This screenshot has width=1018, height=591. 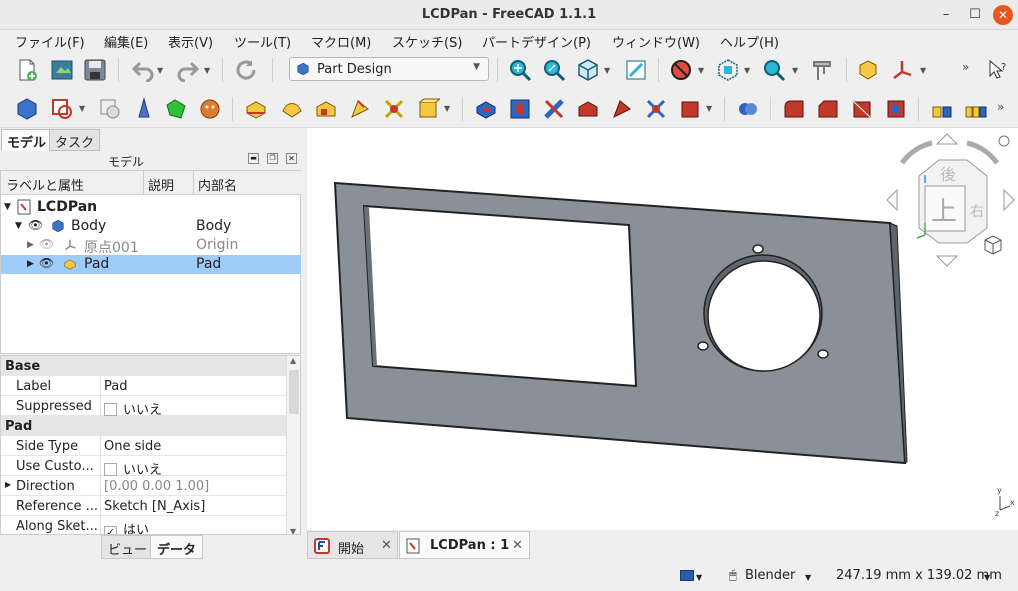 I want to click on view-dropdown-icon: ▼, so click(x=607, y=70).